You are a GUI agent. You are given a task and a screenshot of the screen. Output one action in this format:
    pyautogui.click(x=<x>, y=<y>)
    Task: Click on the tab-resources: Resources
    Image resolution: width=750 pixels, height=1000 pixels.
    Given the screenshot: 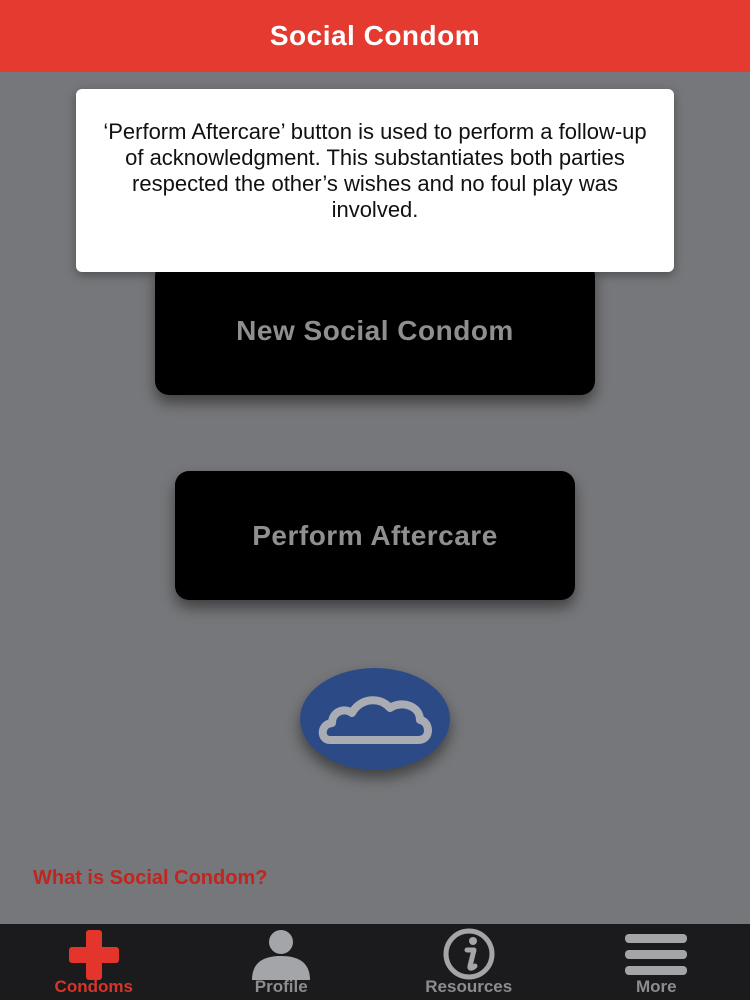 What is the action you would take?
    pyautogui.click(x=469, y=962)
    